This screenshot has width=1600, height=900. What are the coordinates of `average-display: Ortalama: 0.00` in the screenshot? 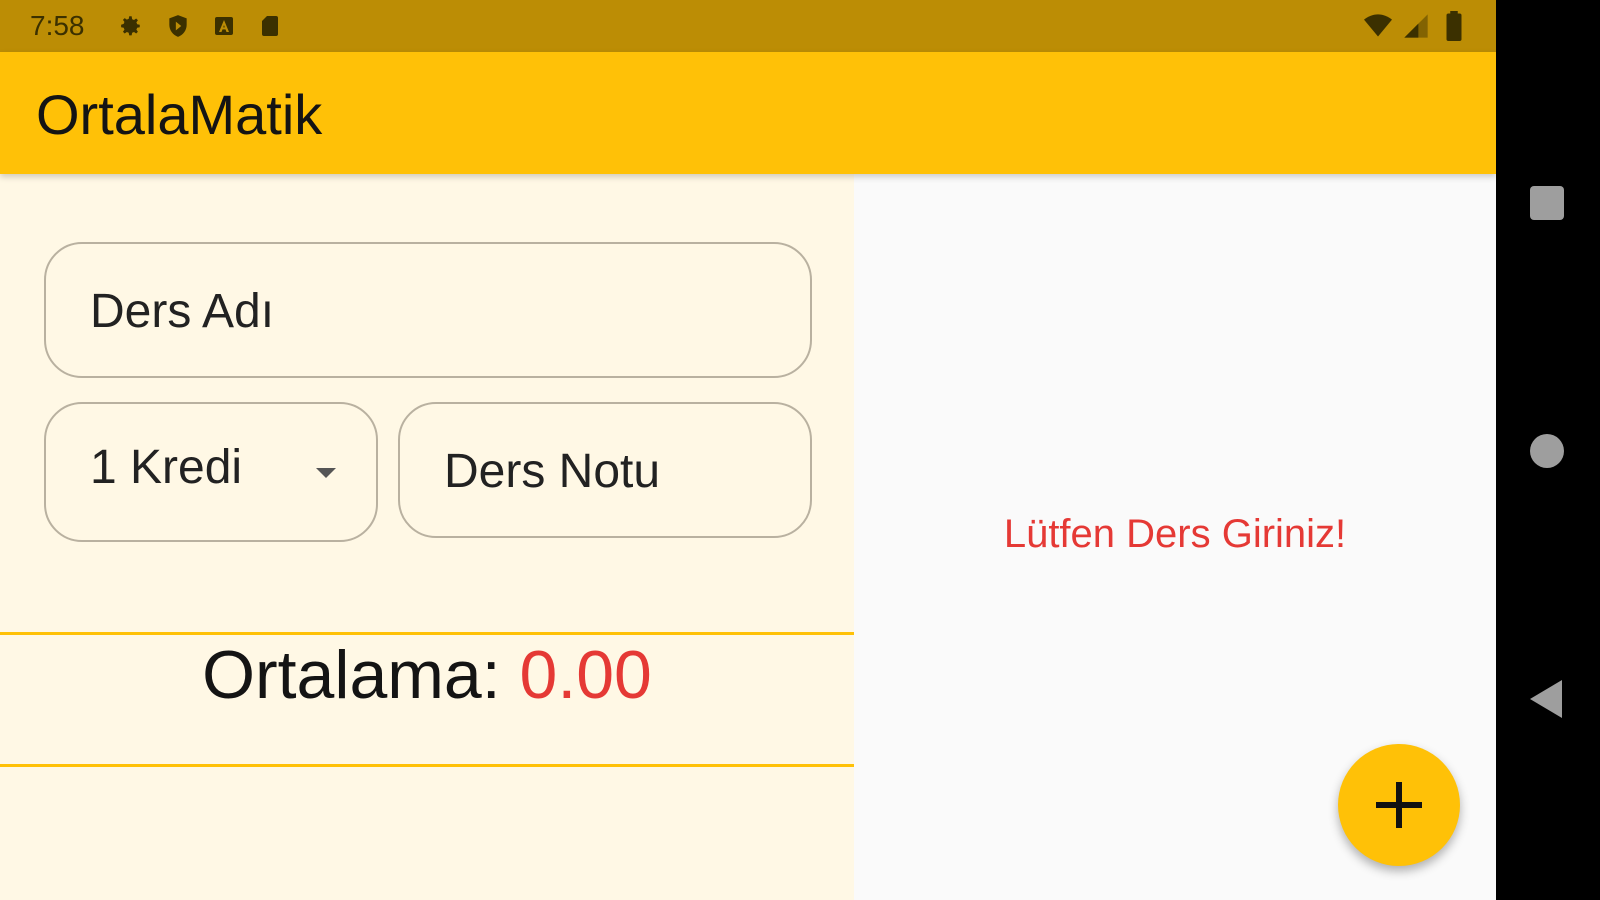 It's located at (427, 675).